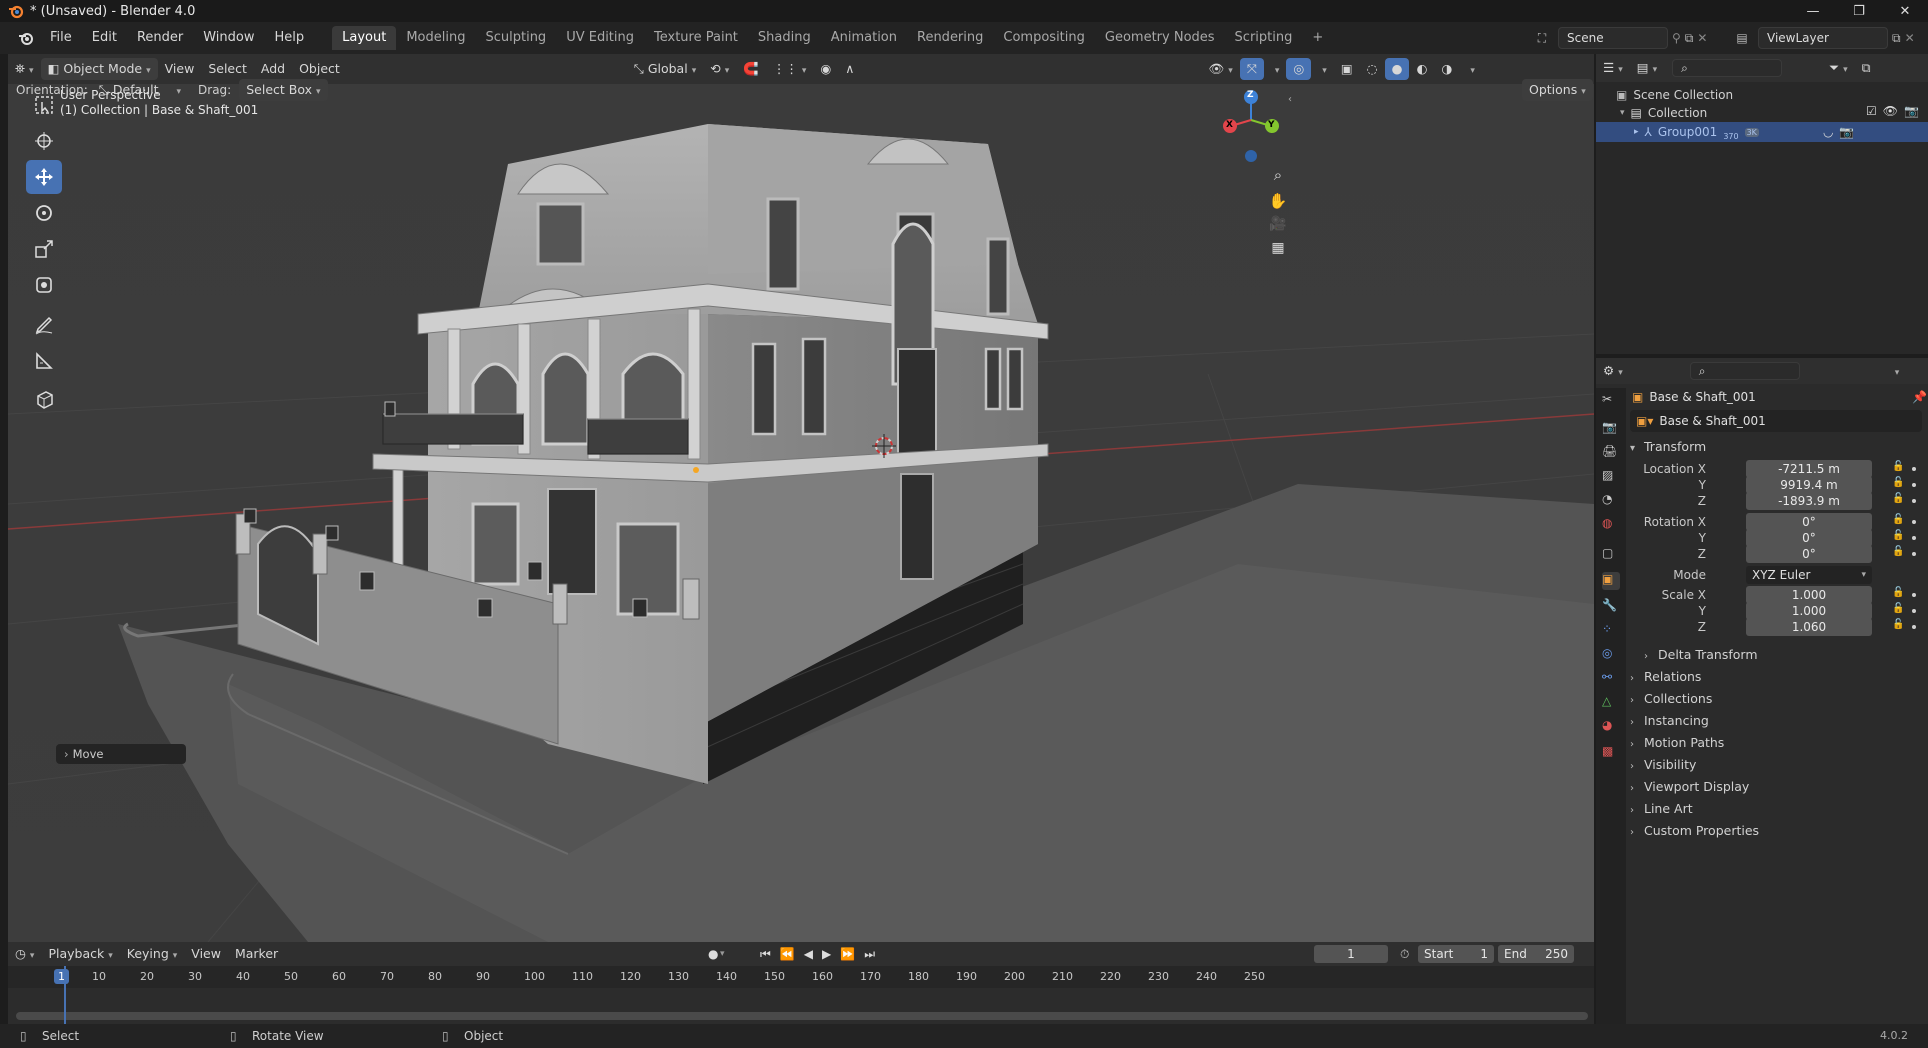  Describe the element at coordinates (1611, 453) in the screenshot. I see `output-tab-icon: 🖨` at that location.